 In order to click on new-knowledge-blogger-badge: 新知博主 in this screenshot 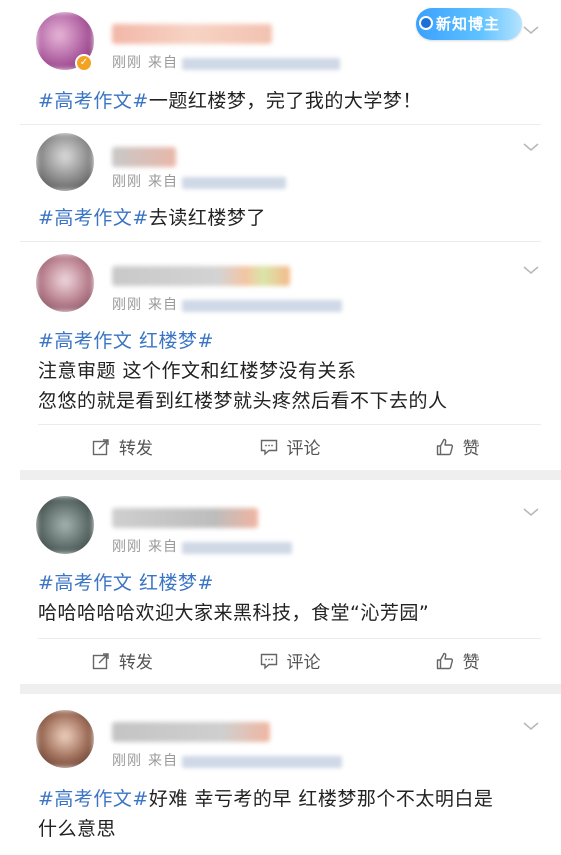, I will do `click(469, 24)`.